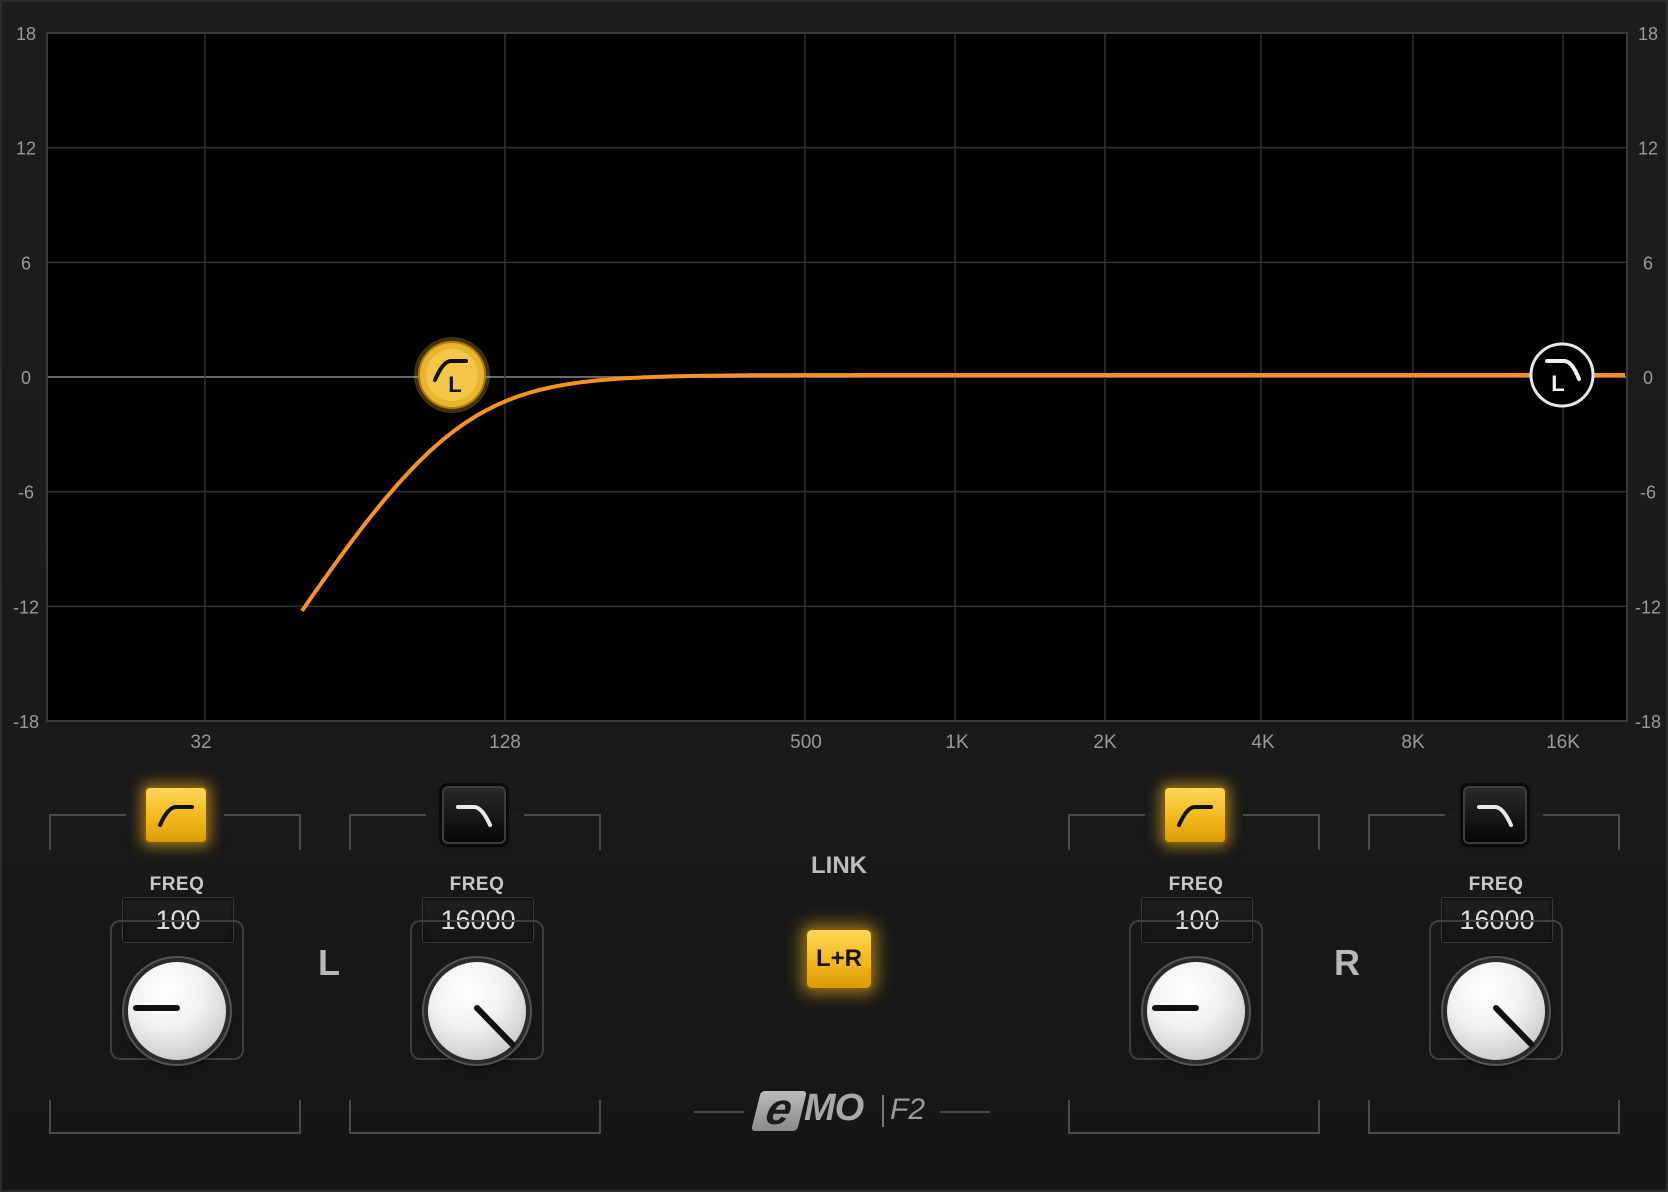 The height and width of the screenshot is (1192, 1668). I want to click on left-channel-label: L, so click(329, 962).